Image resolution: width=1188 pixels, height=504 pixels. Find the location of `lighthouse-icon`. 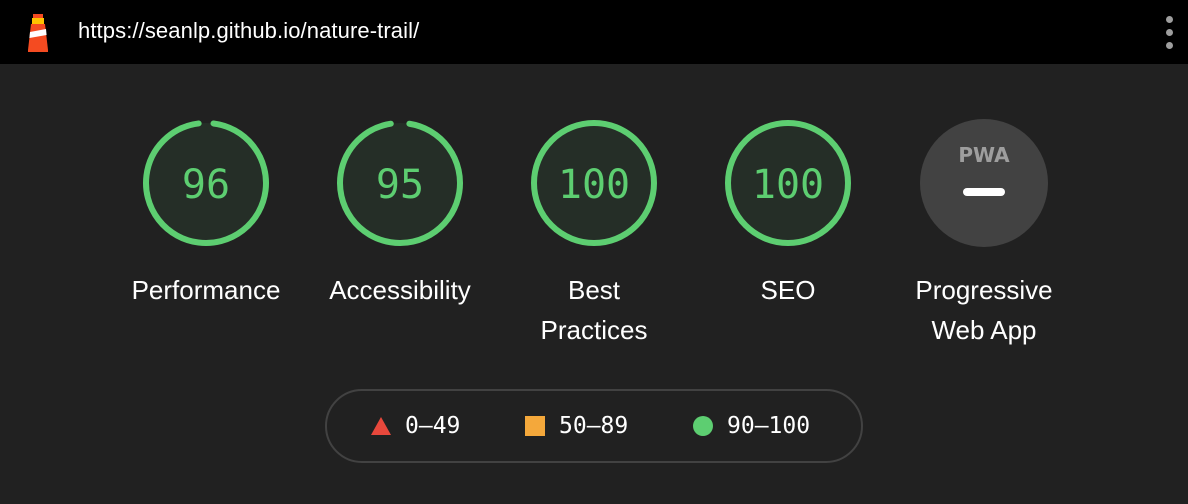

lighthouse-icon is located at coordinates (38, 33).